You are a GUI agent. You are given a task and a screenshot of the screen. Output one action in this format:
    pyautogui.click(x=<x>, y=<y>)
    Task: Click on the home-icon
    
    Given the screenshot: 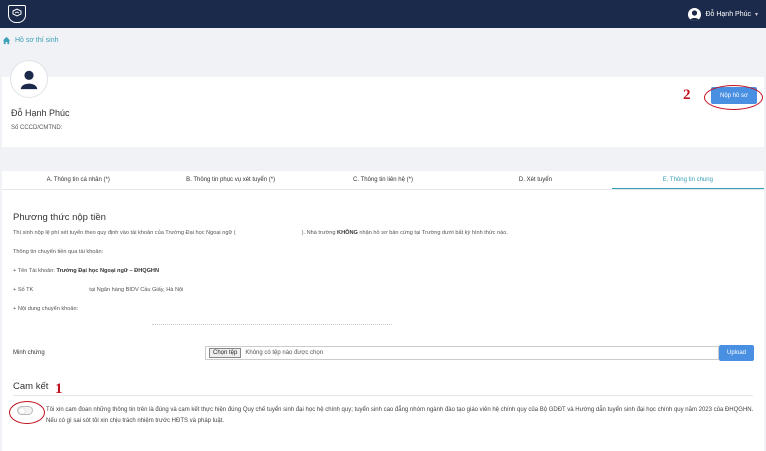 What is the action you would take?
    pyautogui.click(x=6, y=40)
    